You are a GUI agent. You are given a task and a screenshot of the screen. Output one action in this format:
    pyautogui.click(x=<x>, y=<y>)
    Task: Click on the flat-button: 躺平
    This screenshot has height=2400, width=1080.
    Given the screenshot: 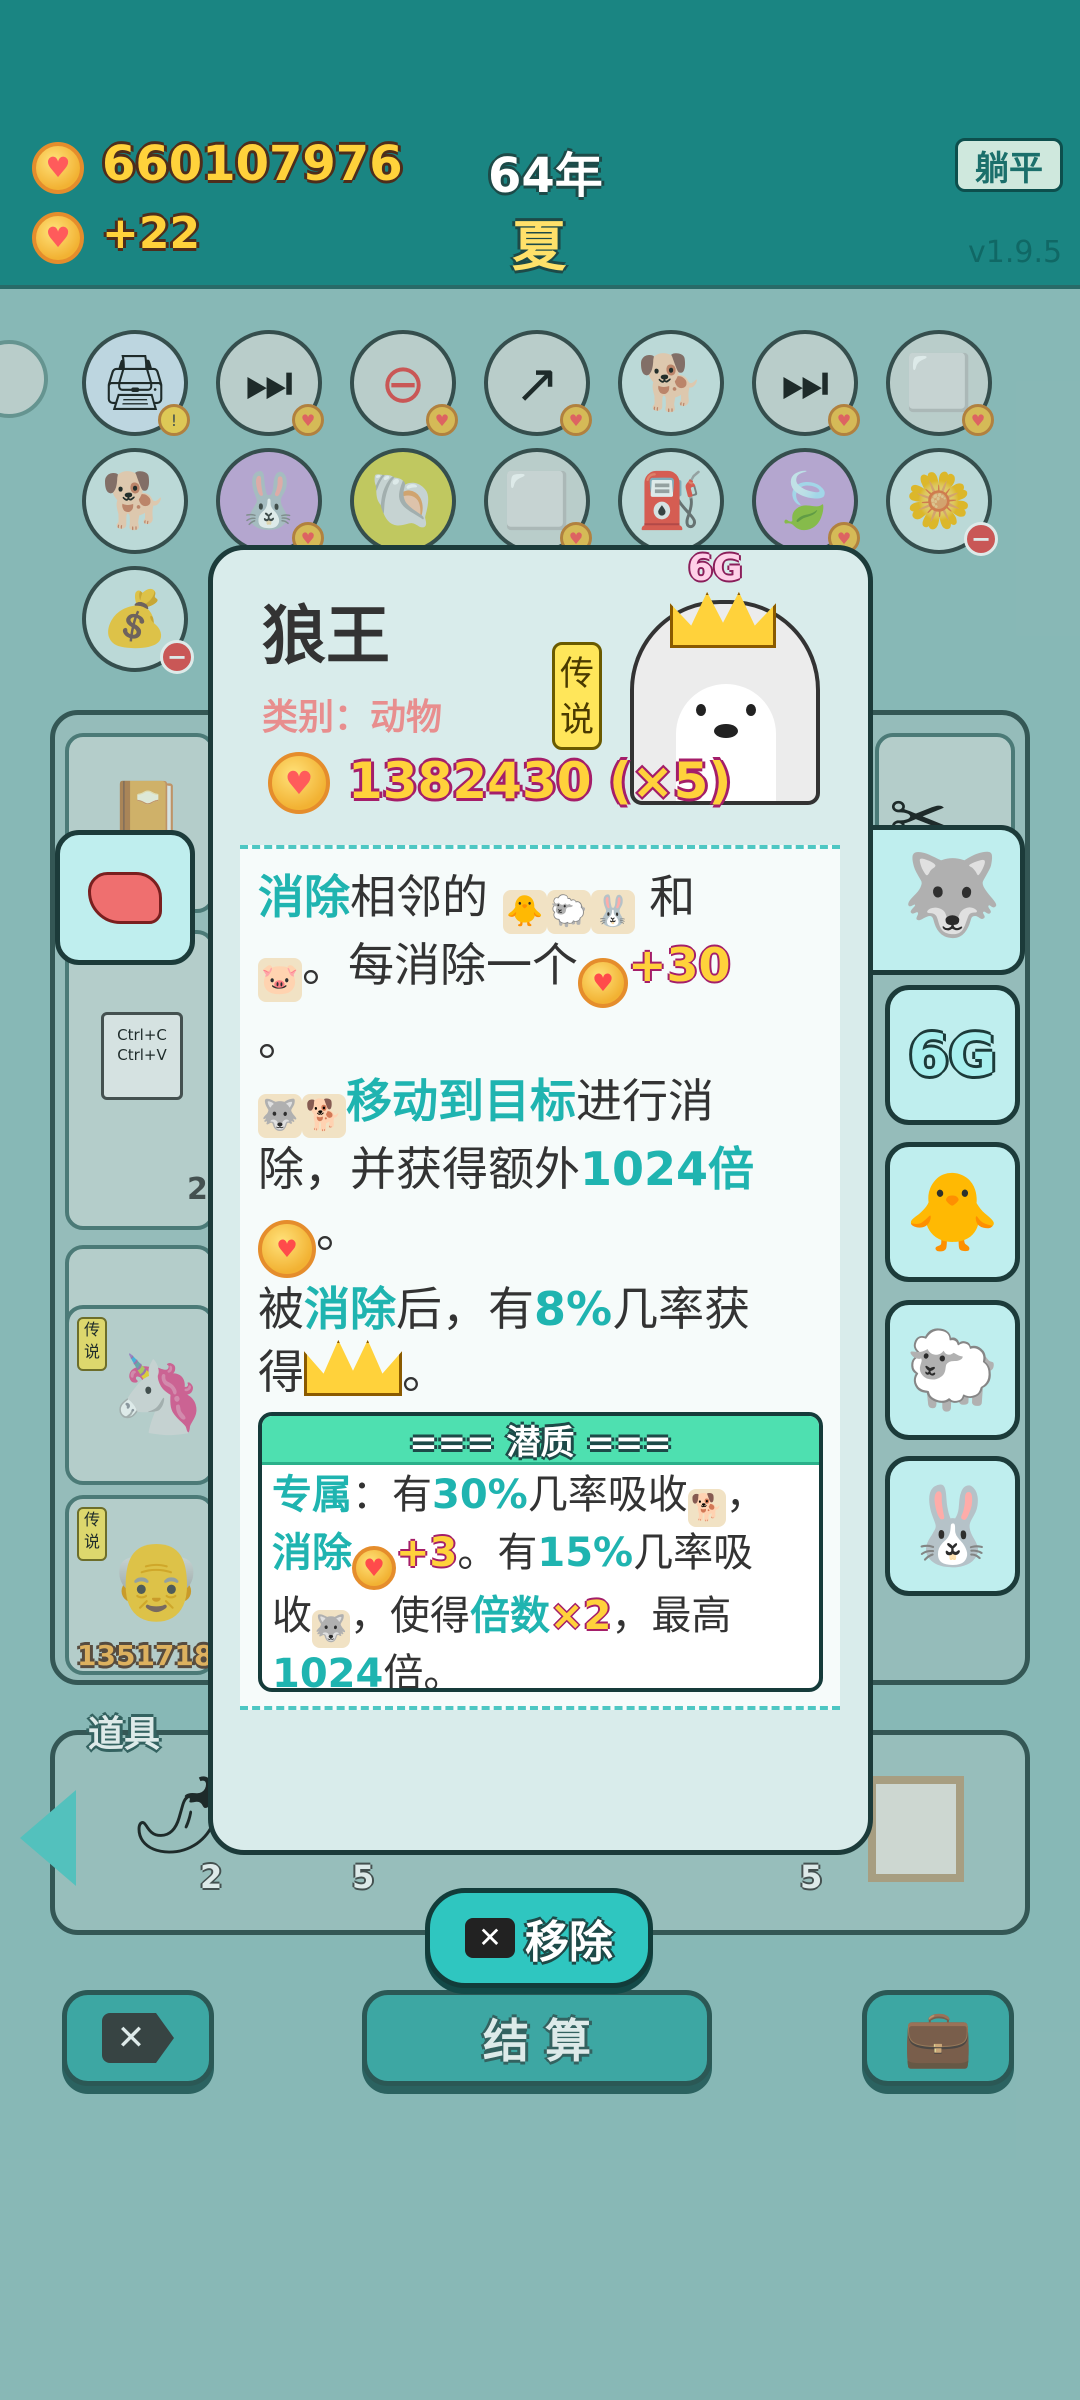 What is the action you would take?
    pyautogui.click(x=1009, y=165)
    